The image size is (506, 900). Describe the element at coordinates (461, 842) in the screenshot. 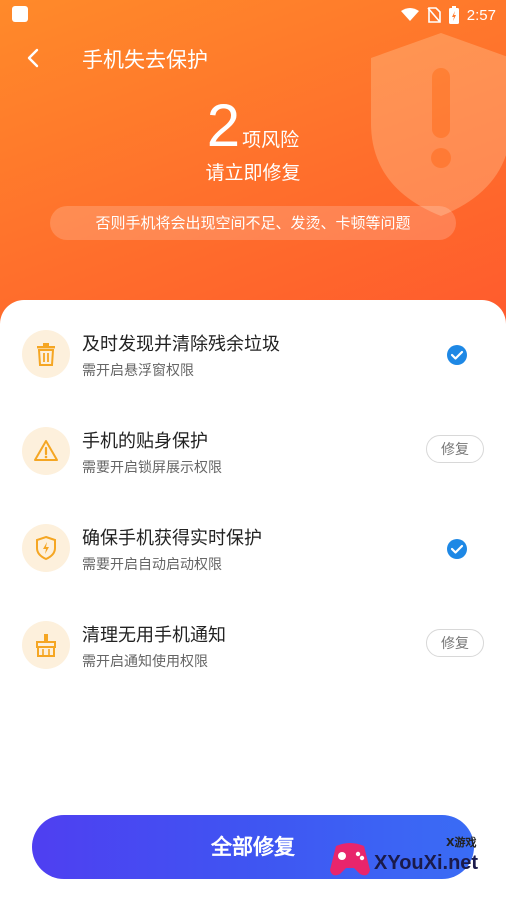

I see `watermark-small-text: X游戏` at that location.